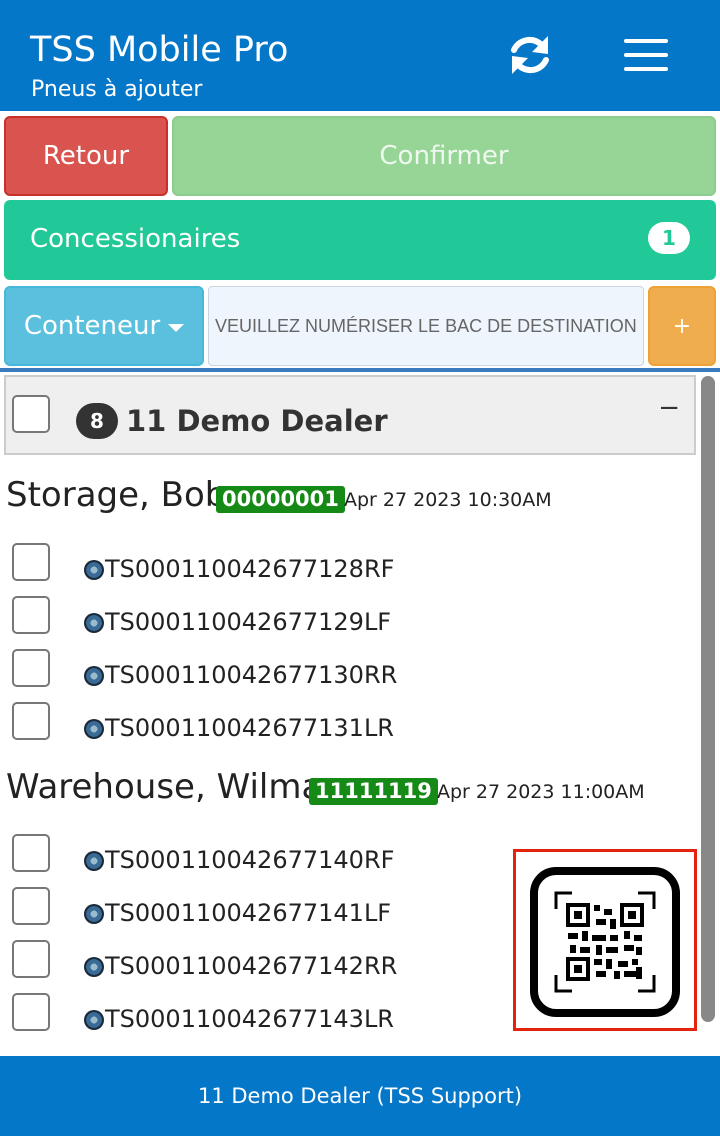  I want to click on page-subtitle: Pneus à ajouter, so click(117, 89).